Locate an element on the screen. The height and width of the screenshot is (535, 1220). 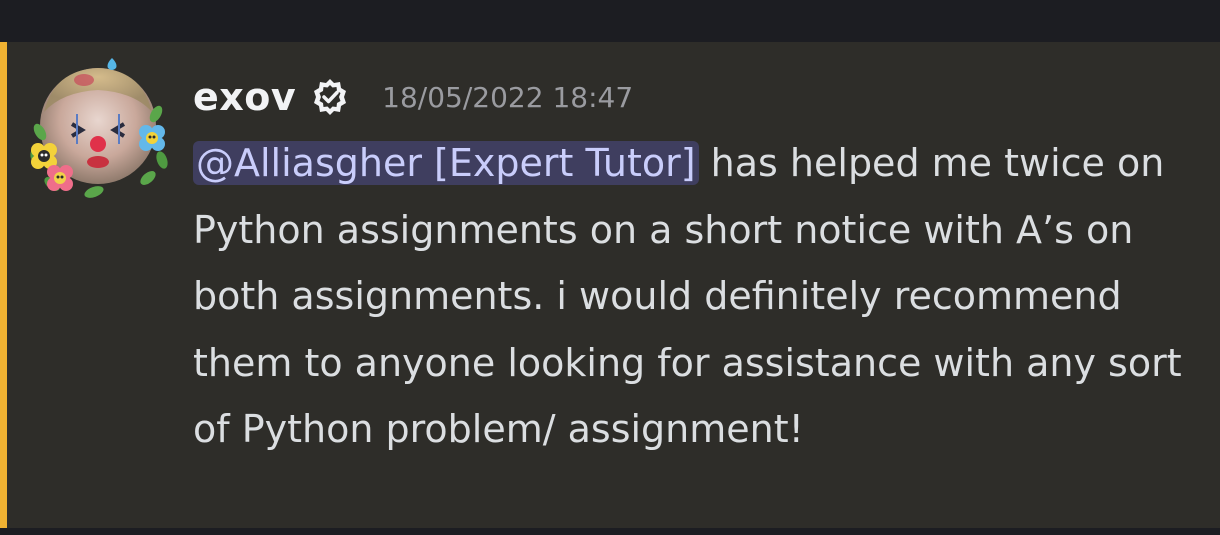
top-divider is located at coordinates (610, 21).